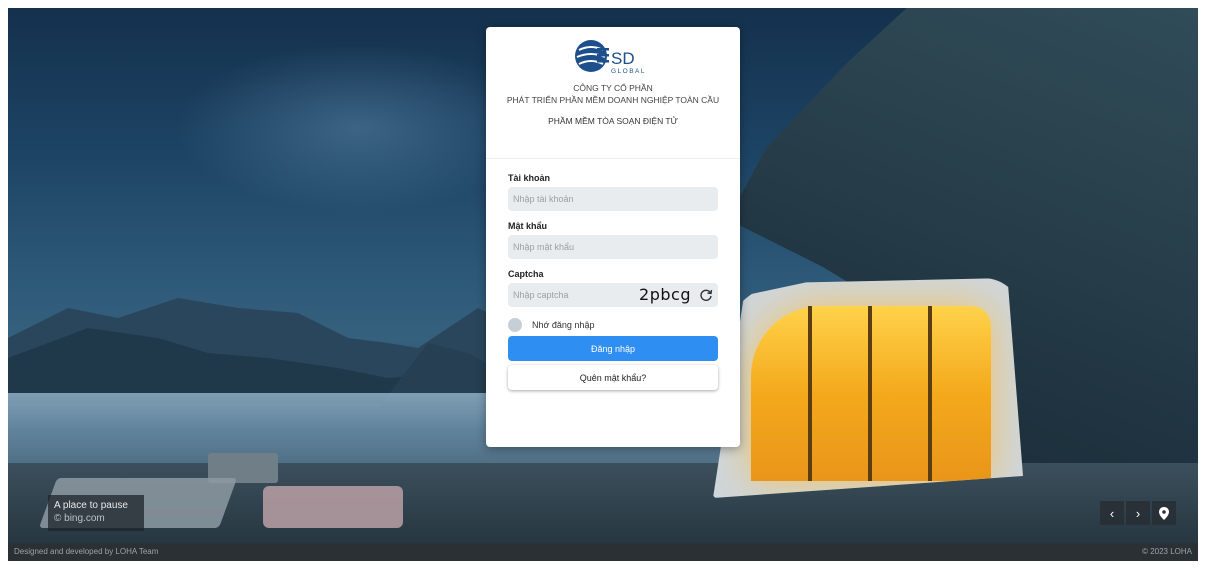  What do you see at coordinates (623, 58) in the screenshot?
I see `logo-text: SD` at bounding box center [623, 58].